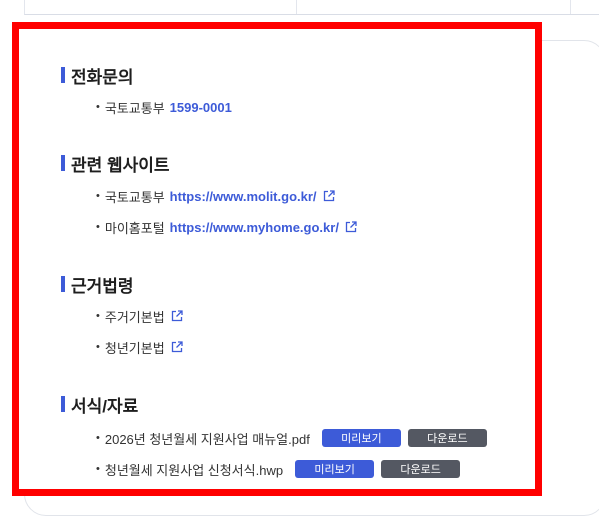  I want to click on section-title-forms: 서식/자료, so click(100, 404).